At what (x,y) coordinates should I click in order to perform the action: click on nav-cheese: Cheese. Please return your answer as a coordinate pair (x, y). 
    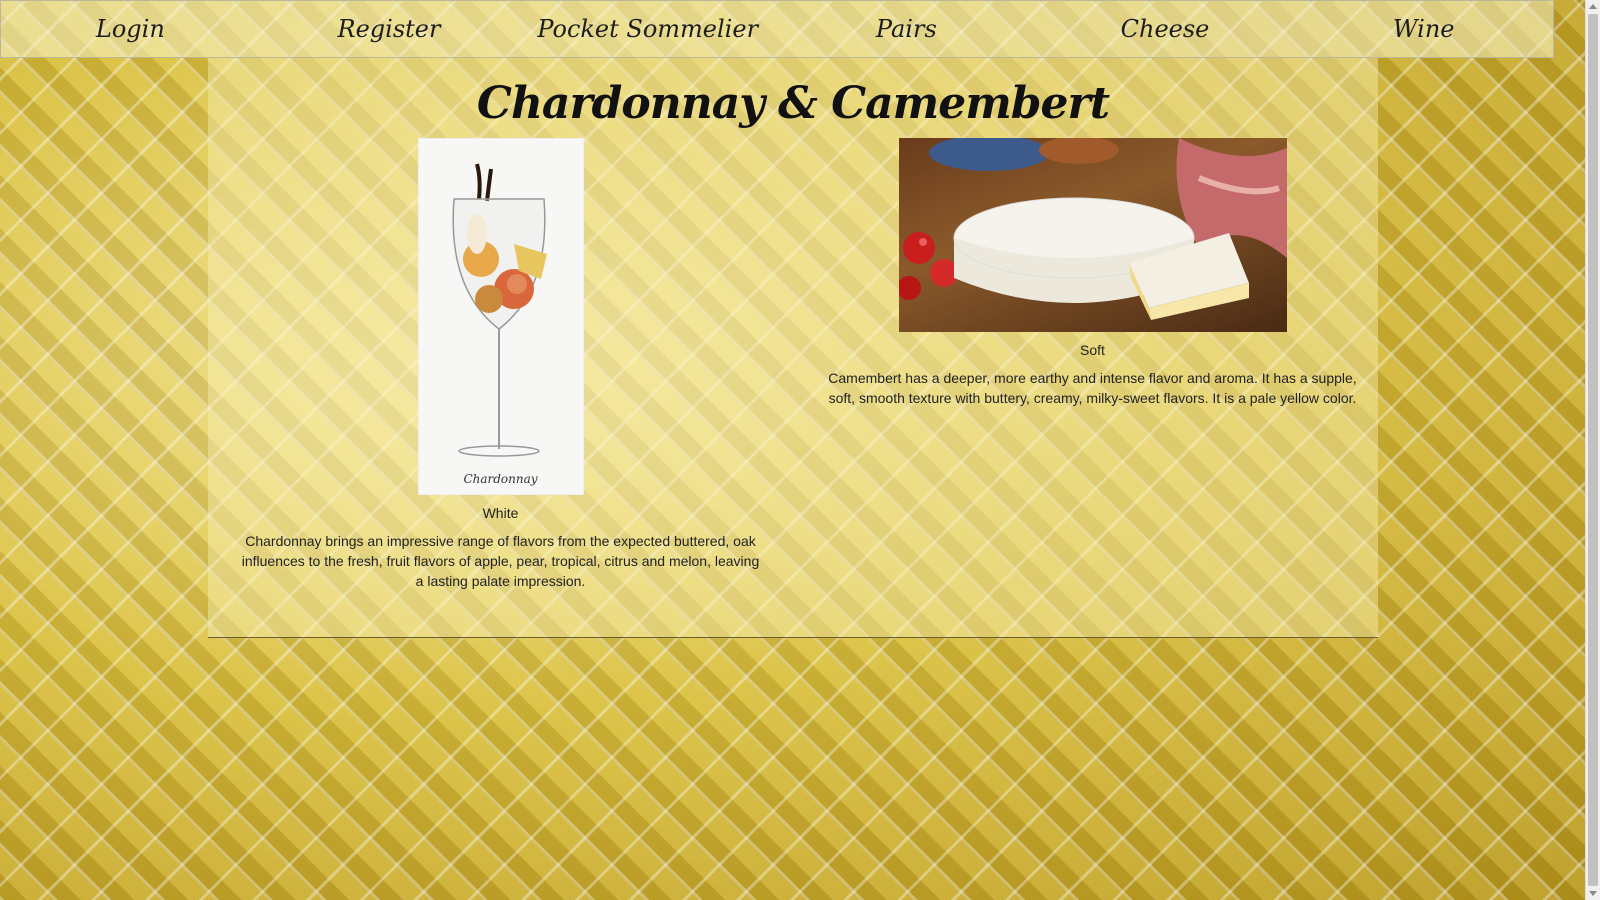
    Looking at the image, I should click on (1165, 29).